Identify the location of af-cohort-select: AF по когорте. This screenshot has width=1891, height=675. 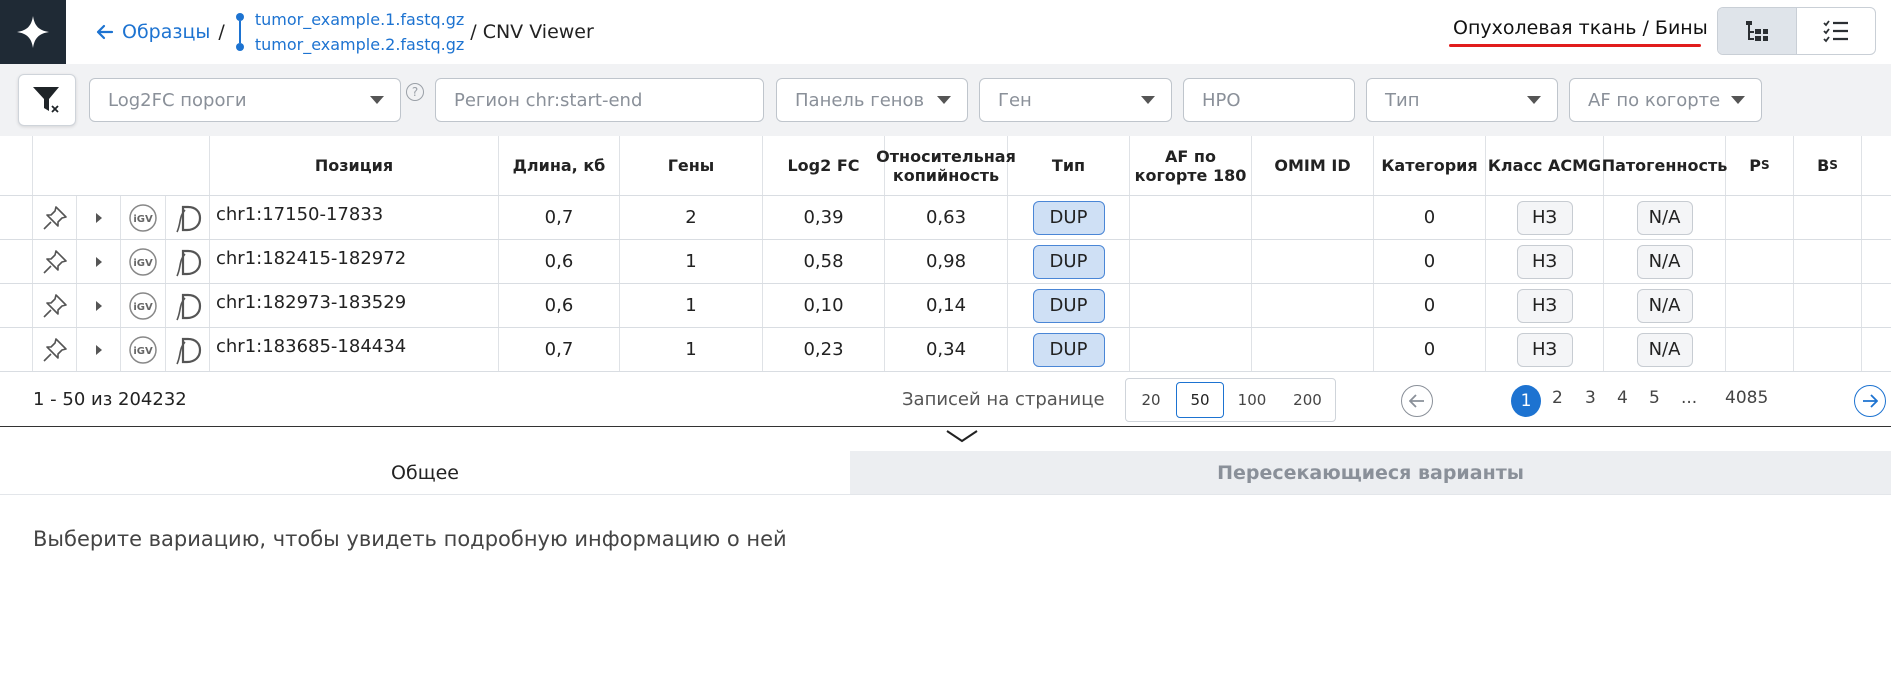
(1665, 100).